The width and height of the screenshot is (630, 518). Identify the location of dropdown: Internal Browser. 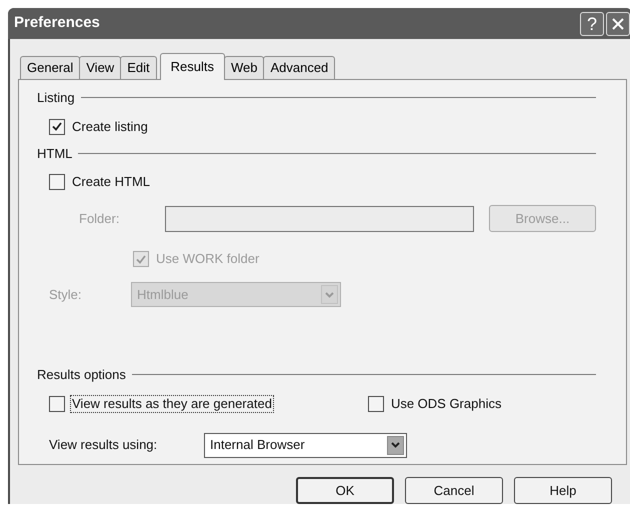
(305, 445).